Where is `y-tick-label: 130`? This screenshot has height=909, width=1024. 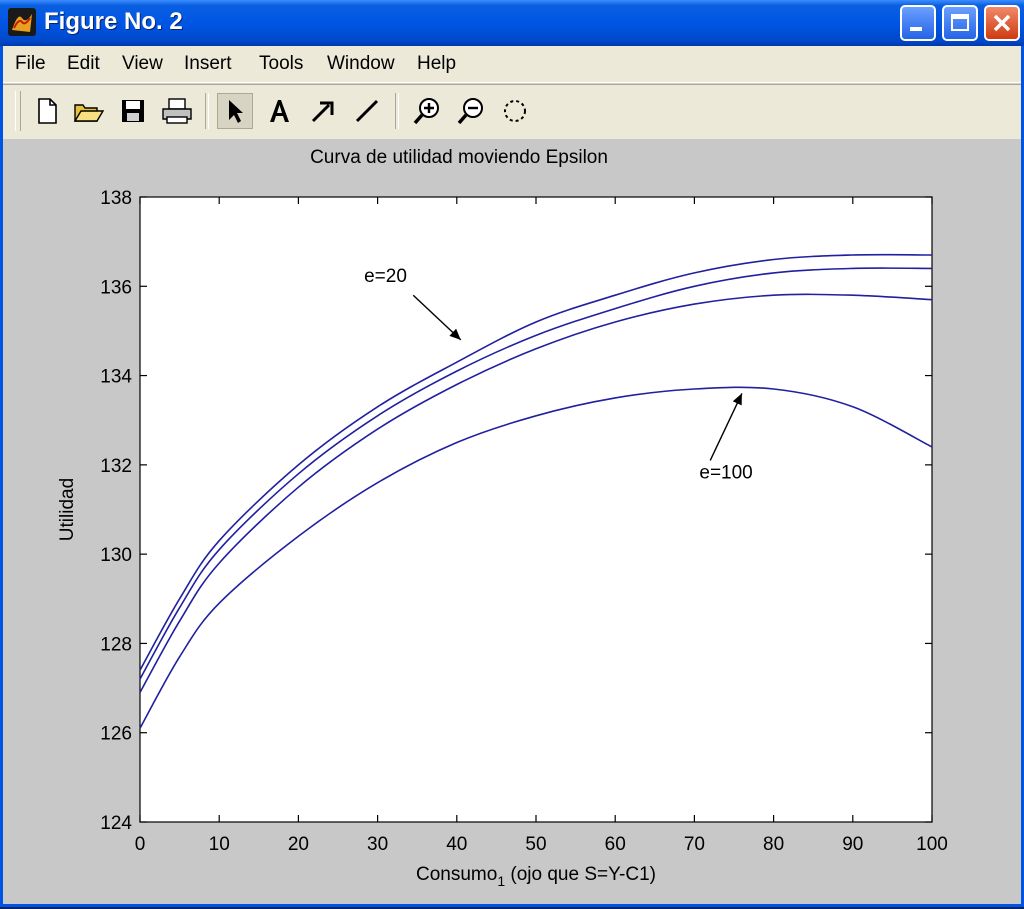 y-tick-label: 130 is located at coordinates (116, 555).